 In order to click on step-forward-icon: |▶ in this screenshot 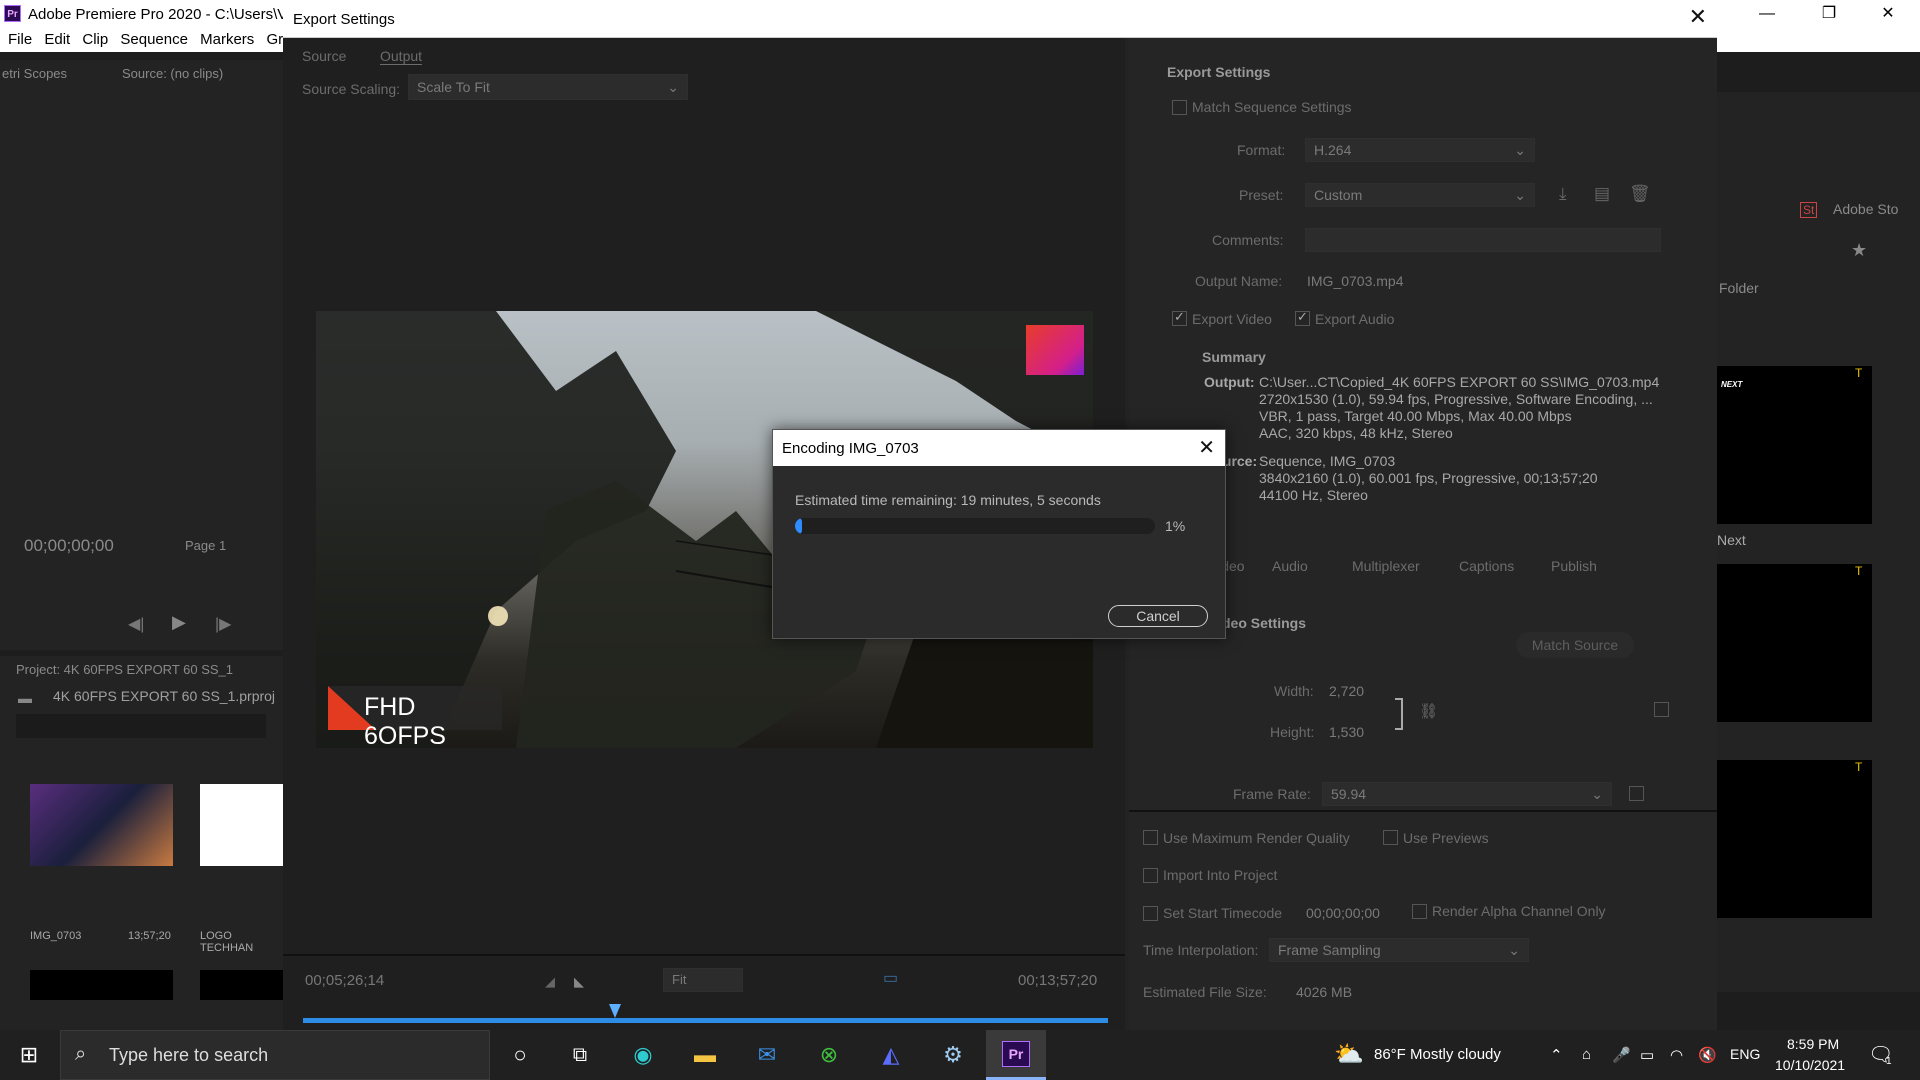, I will do `click(223, 624)`.